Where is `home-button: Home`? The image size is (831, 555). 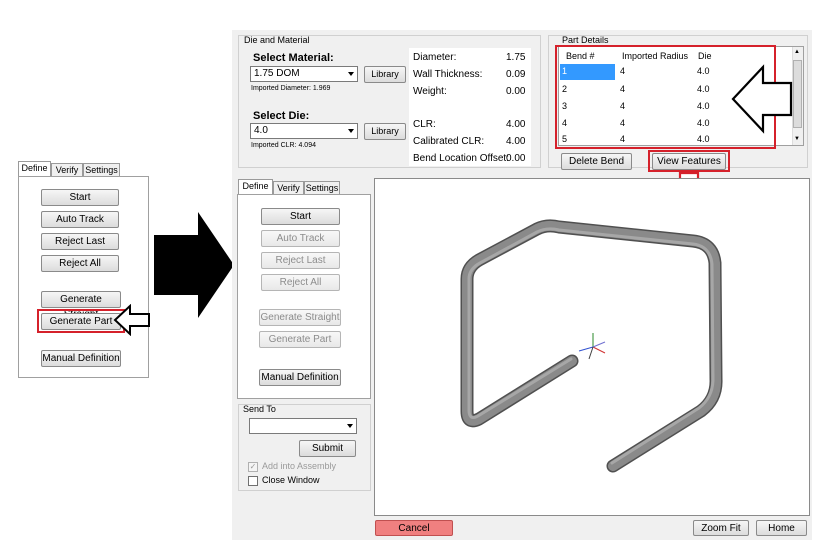
home-button: Home is located at coordinates (781, 528).